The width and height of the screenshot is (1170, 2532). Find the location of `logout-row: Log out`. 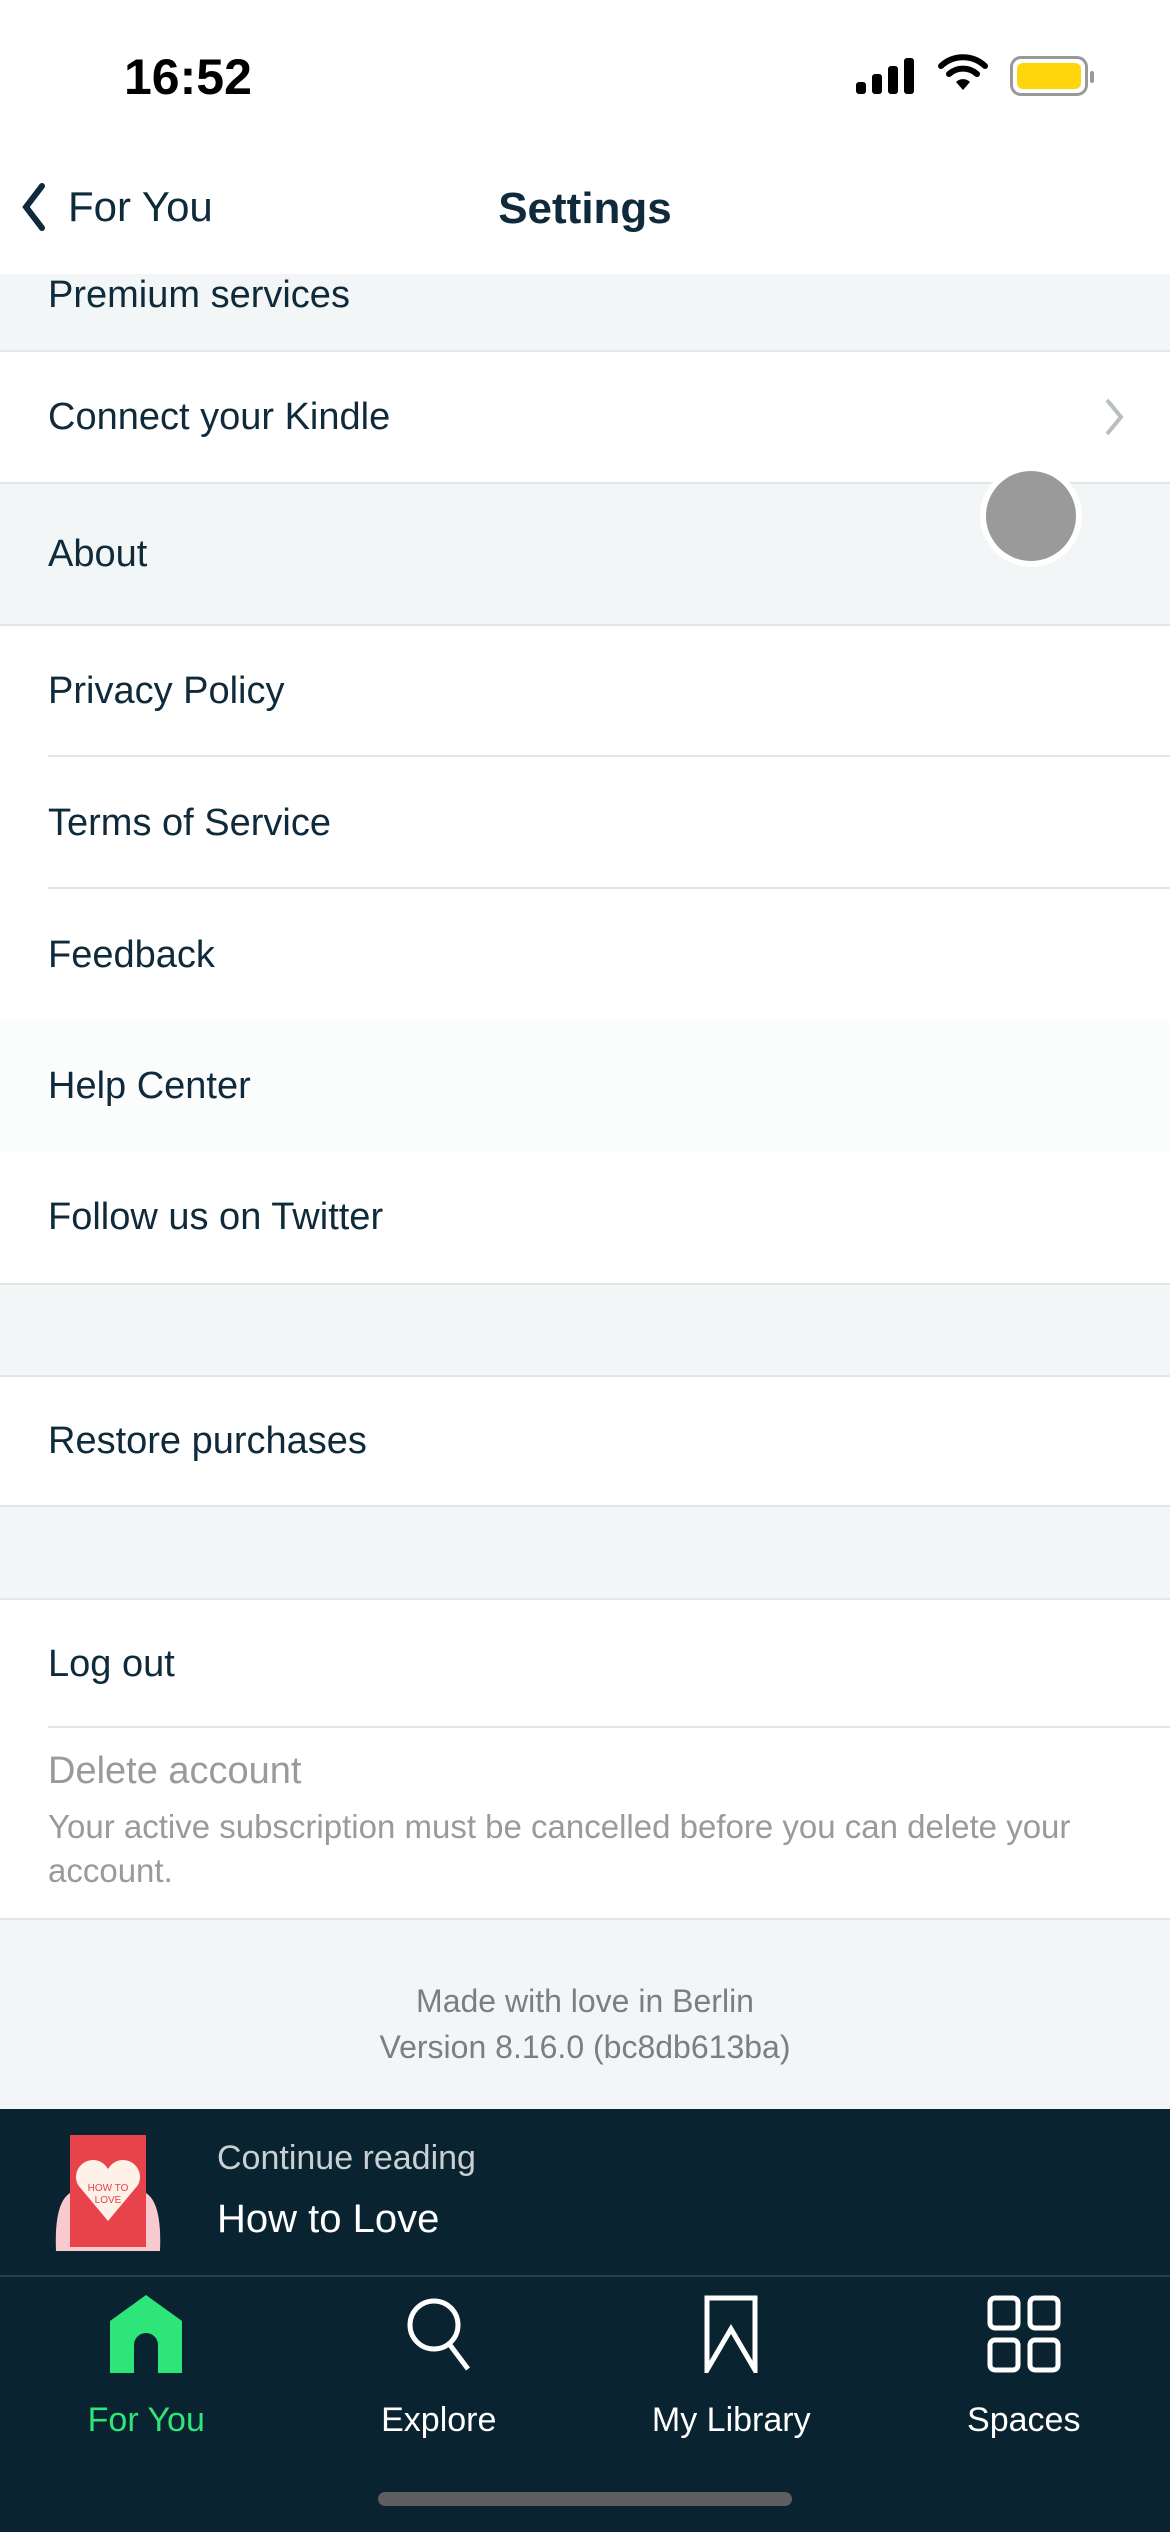

logout-row: Log out is located at coordinates (585, 1663).